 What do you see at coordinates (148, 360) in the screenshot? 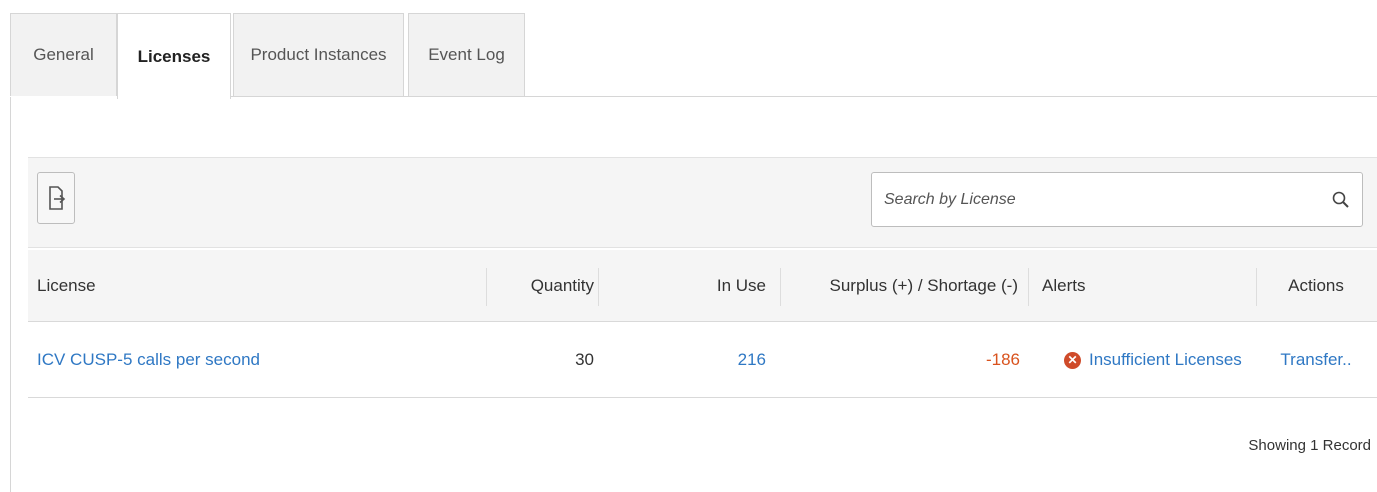
I see `license-name-link: ICV CUSP-5 calls per second` at bounding box center [148, 360].